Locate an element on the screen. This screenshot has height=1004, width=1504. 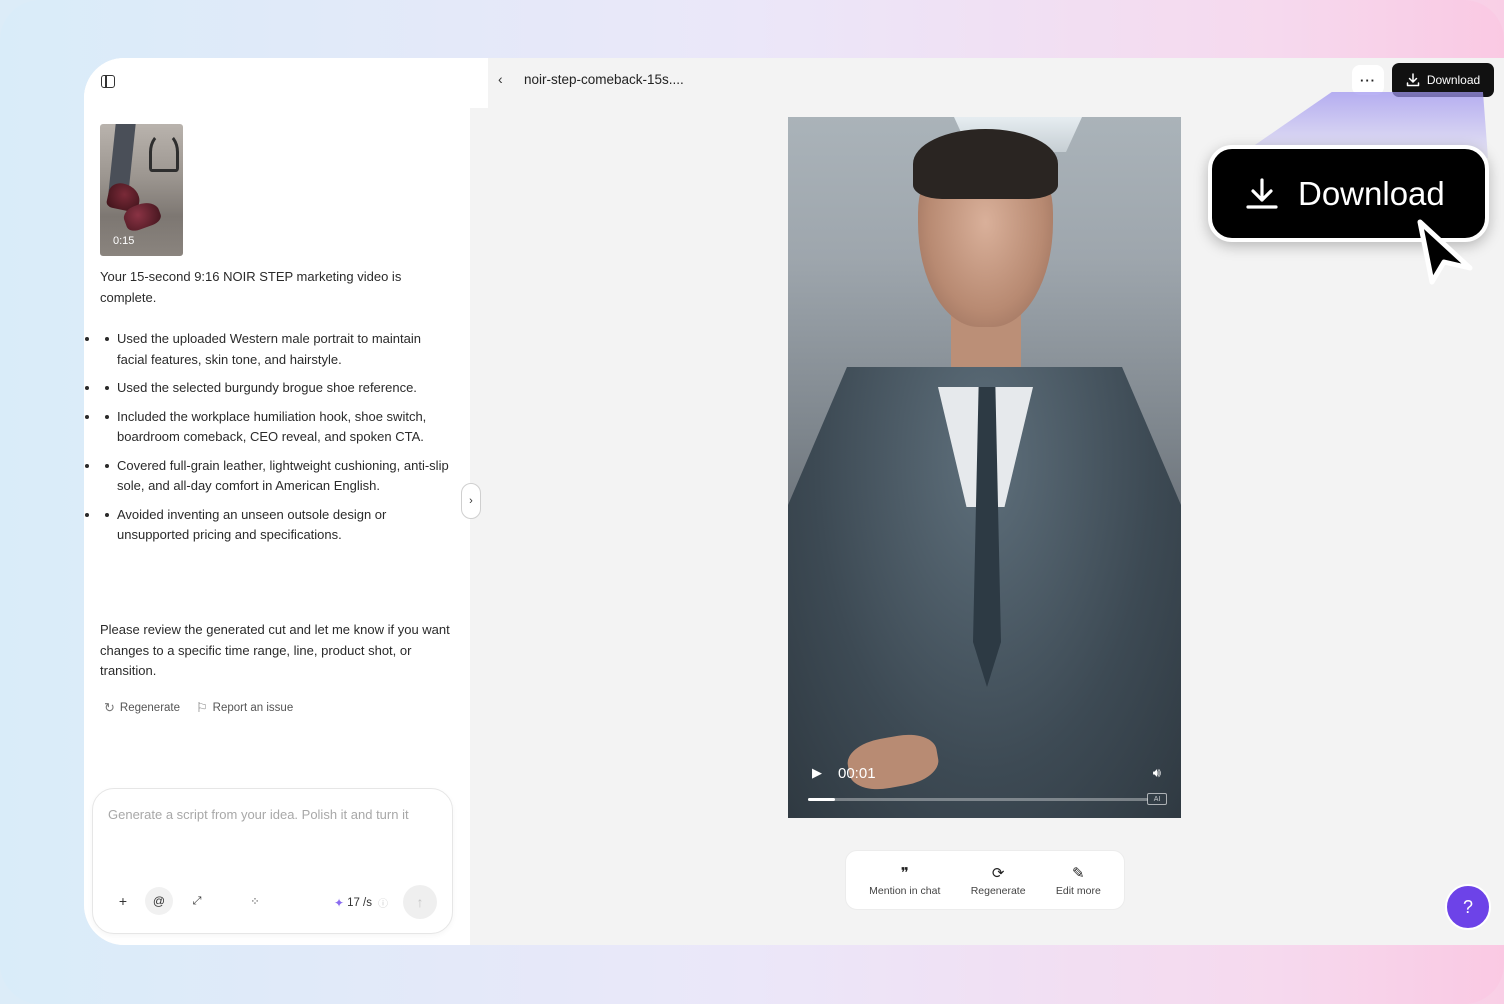
report-issue-button: ⚐ Report an issue is located at coordinates (244, 708).